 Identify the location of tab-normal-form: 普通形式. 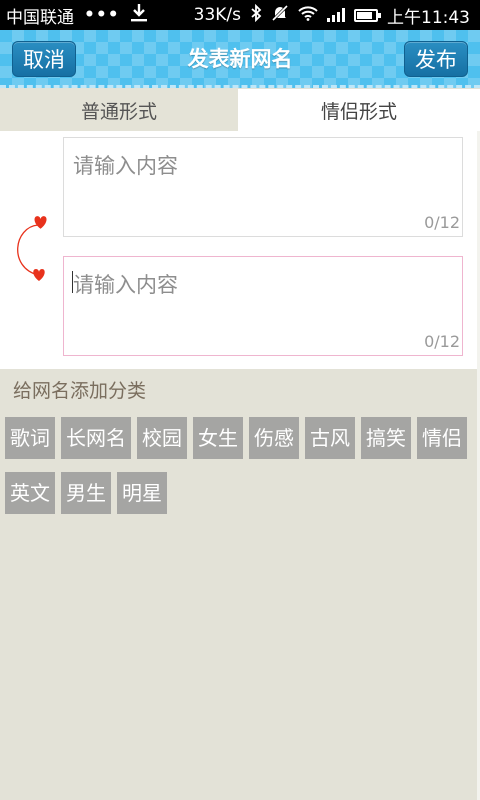
(119, 110).